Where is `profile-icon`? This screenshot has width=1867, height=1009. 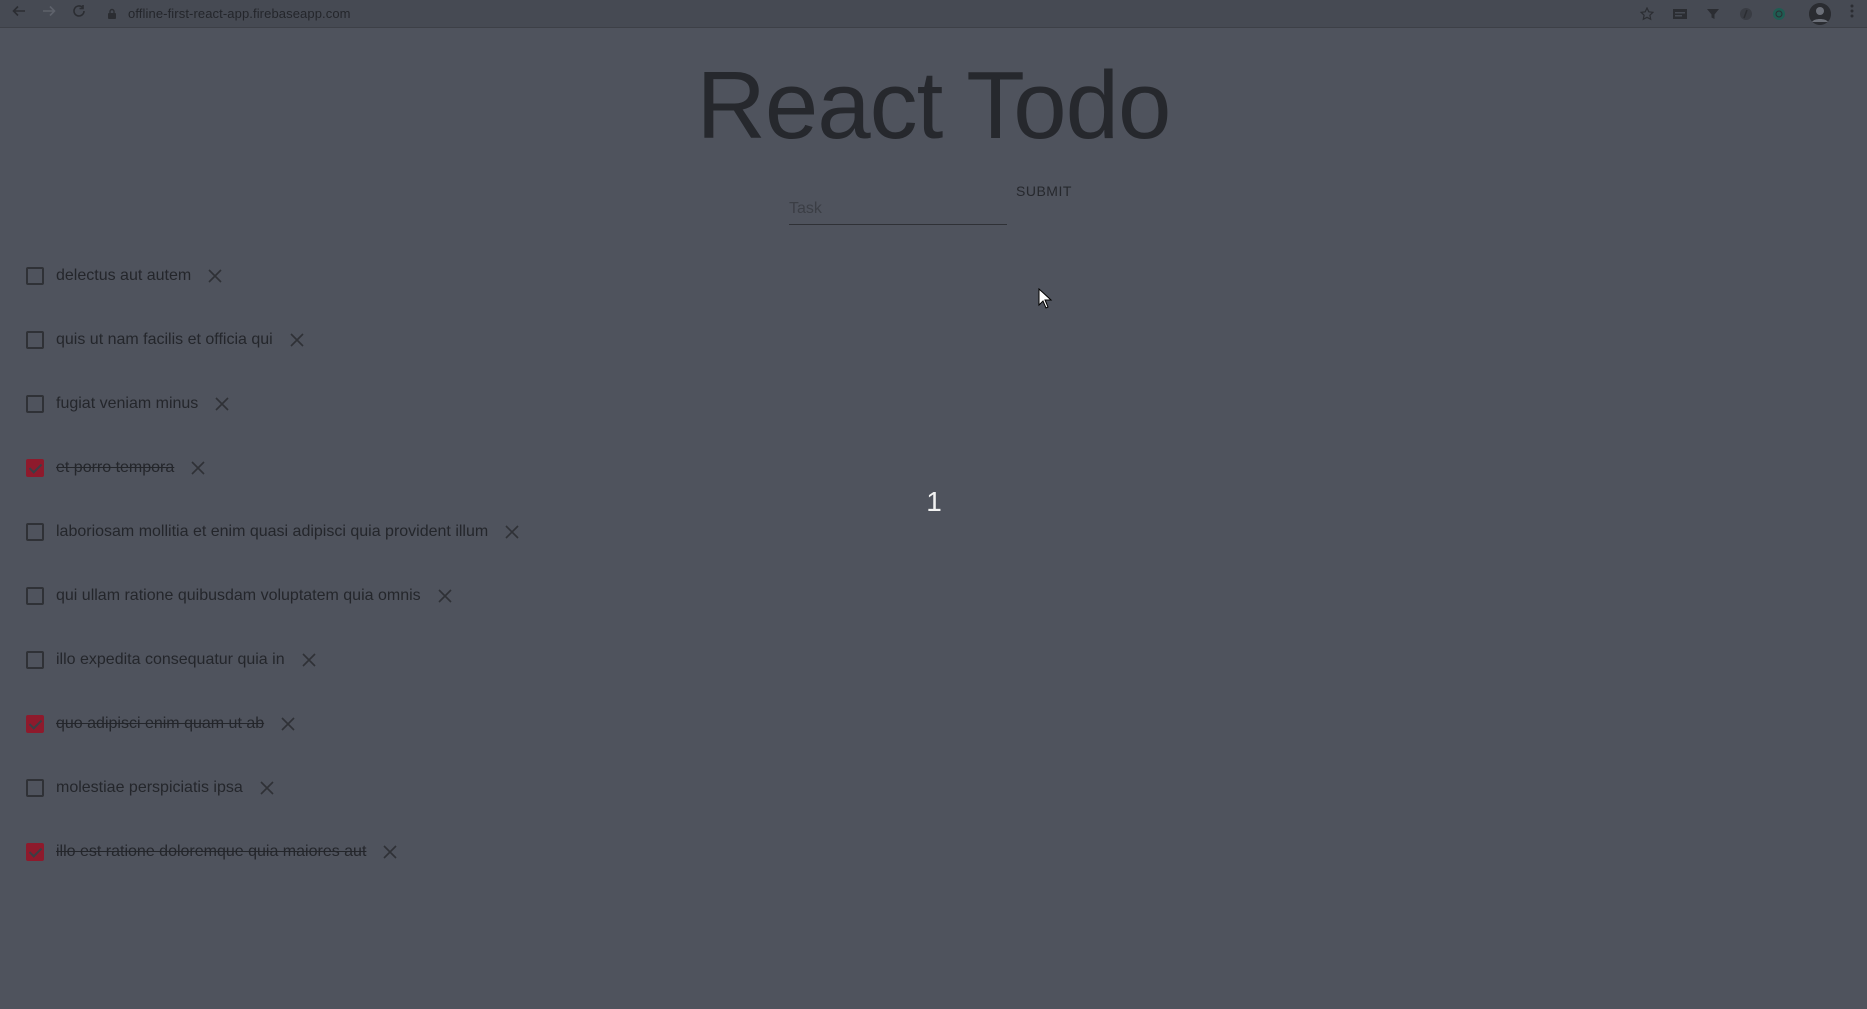
profile-icon is located at coordinates (1820, 14).